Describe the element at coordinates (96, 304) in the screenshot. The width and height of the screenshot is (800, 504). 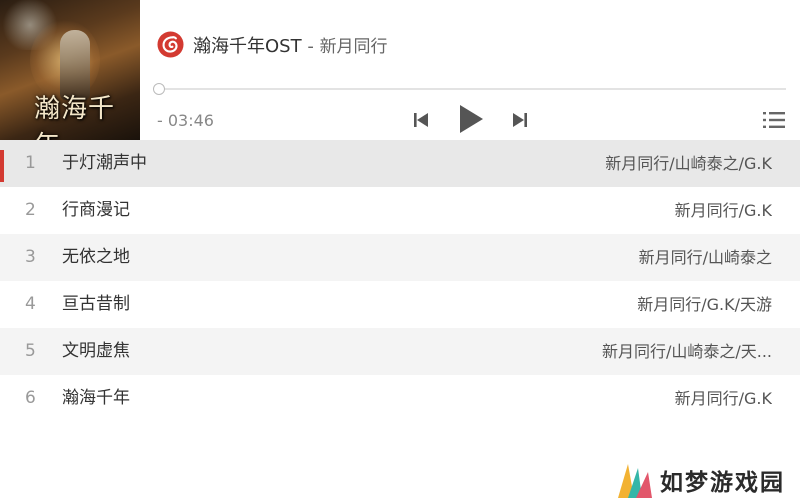
I see `track-title: 亘古昔制` at that location.